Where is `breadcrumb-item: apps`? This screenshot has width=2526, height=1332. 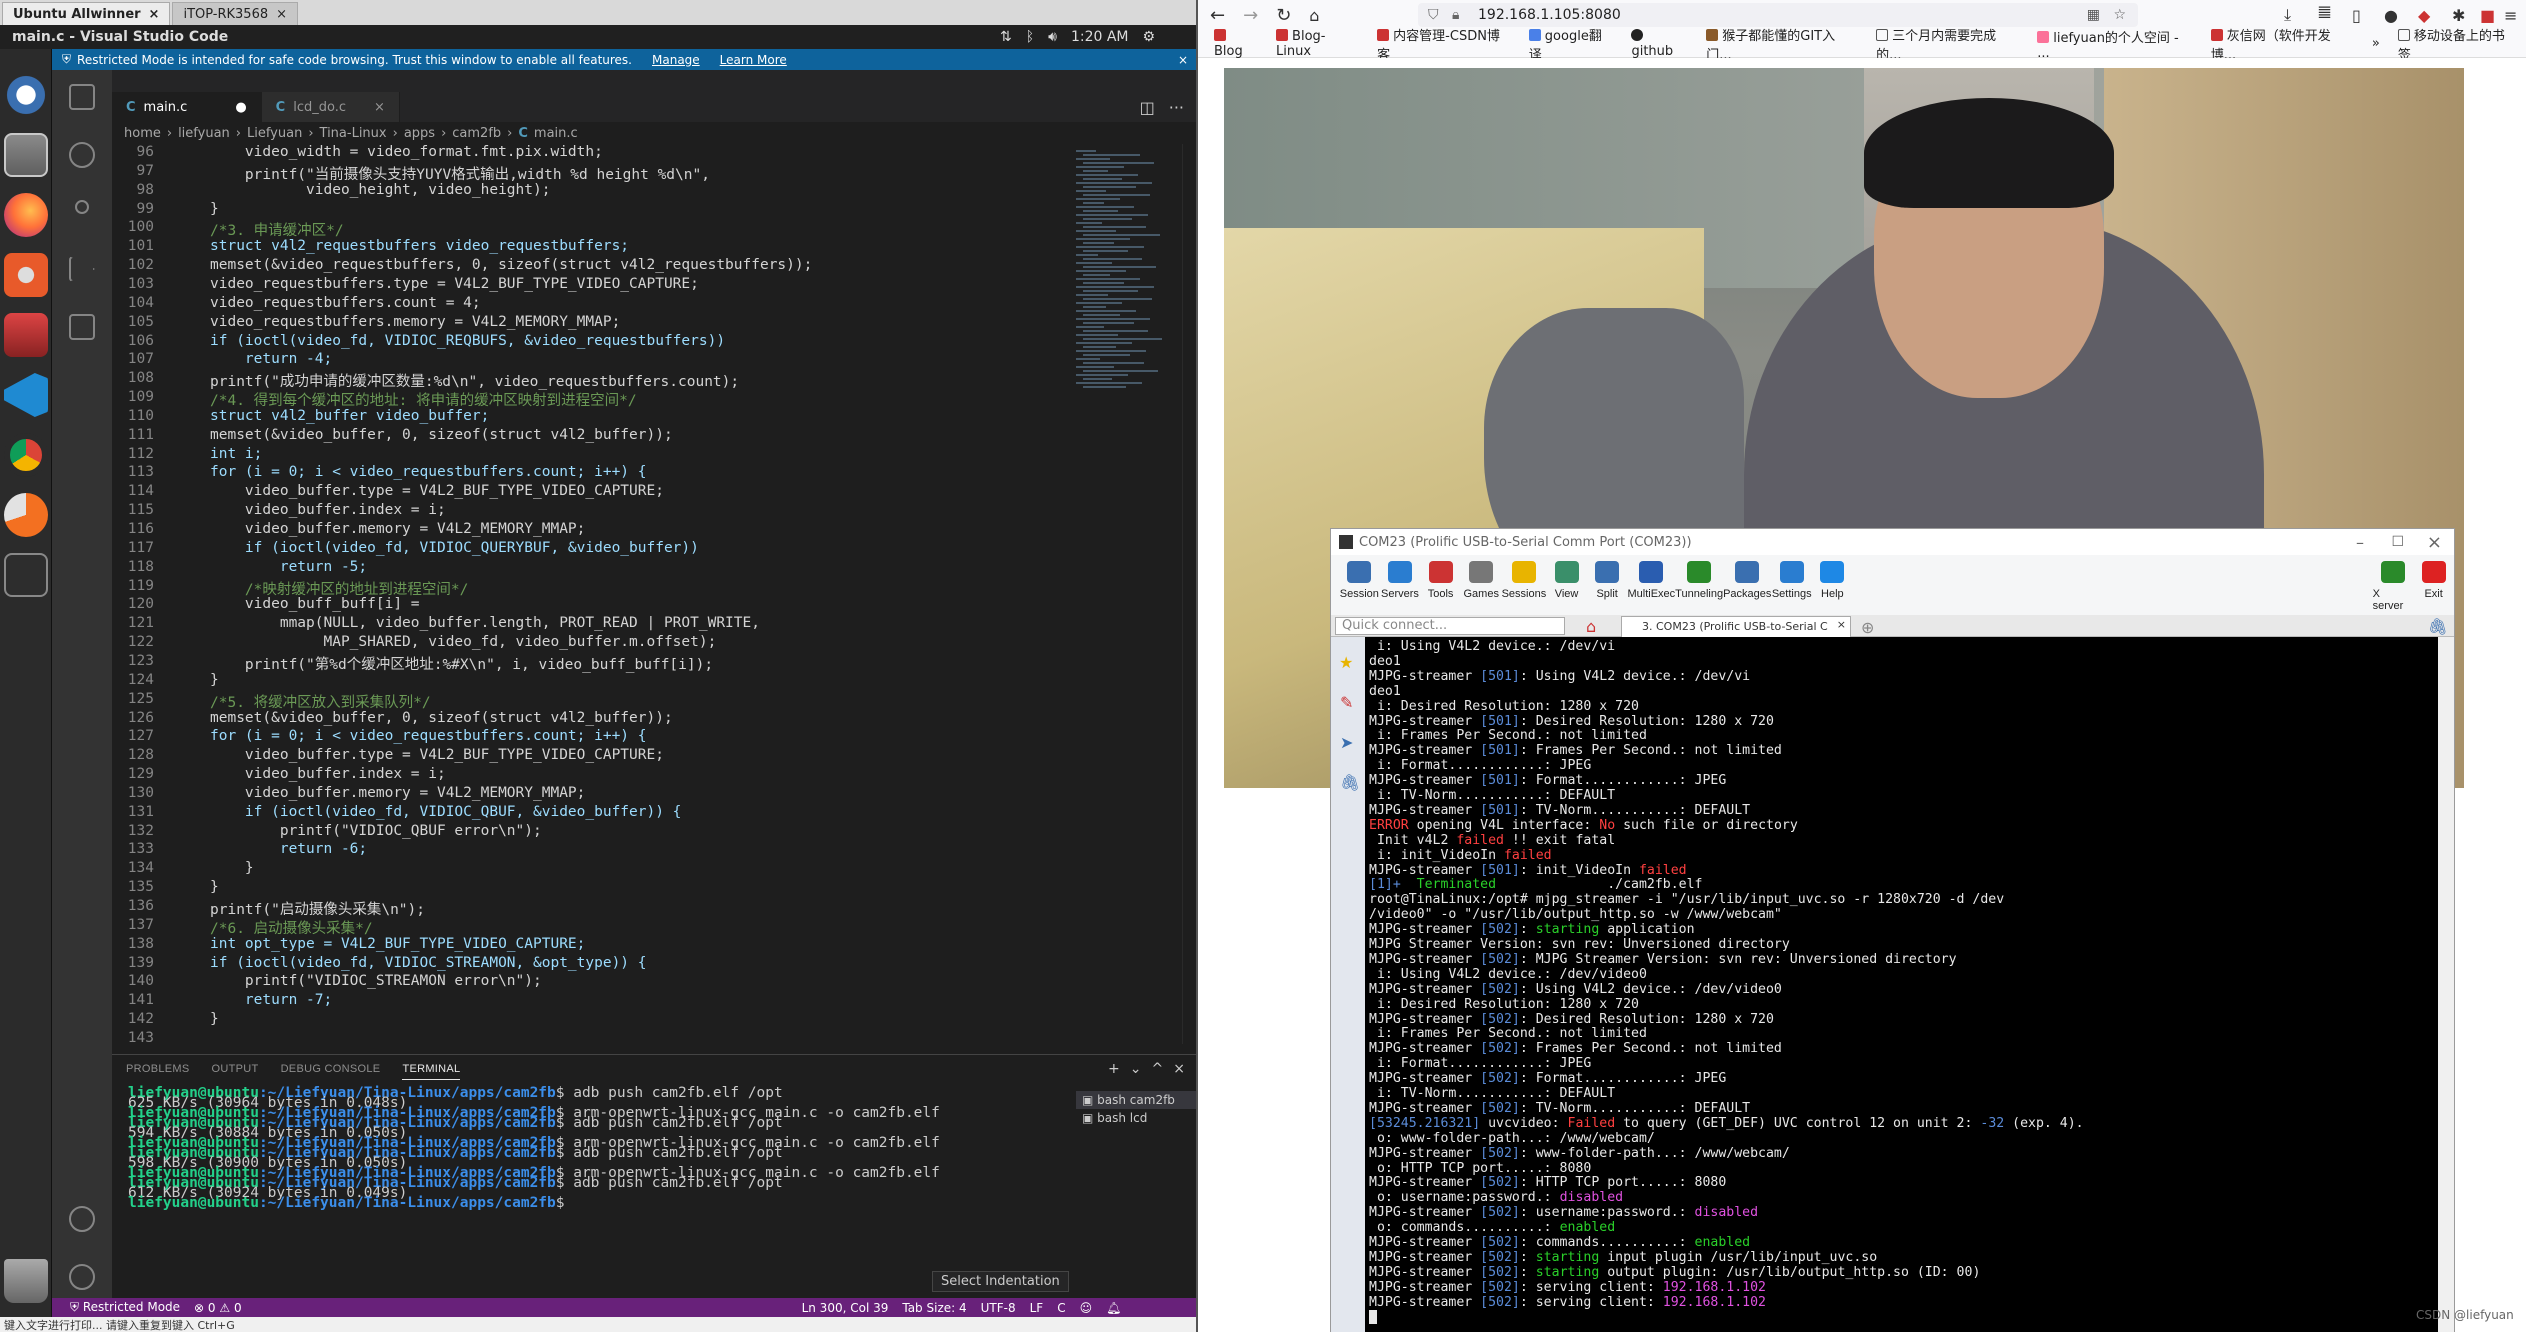 breadcrumb-item: apps is located at coordinates (419, 133).